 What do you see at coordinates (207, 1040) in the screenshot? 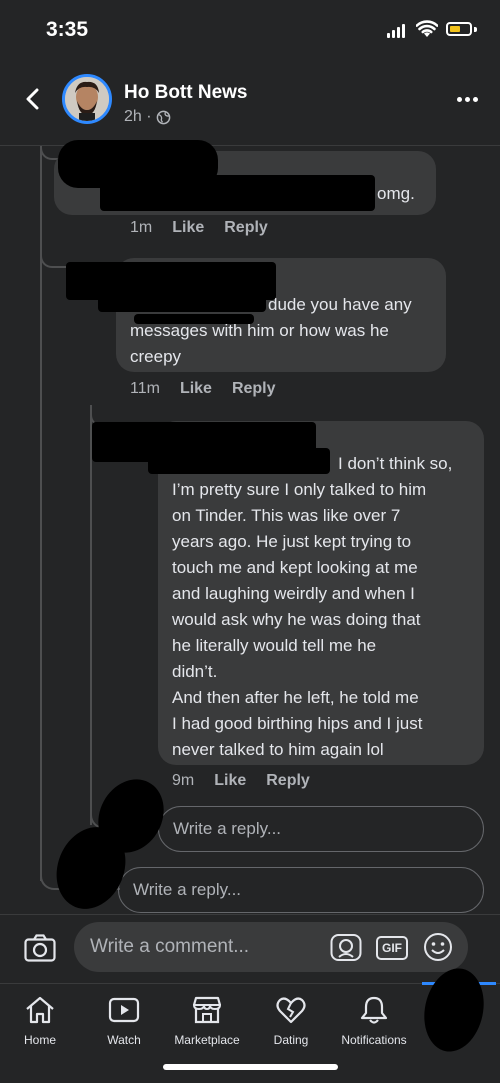
I see `tab-label: Marketplace` at bounding box center [207, 1040].